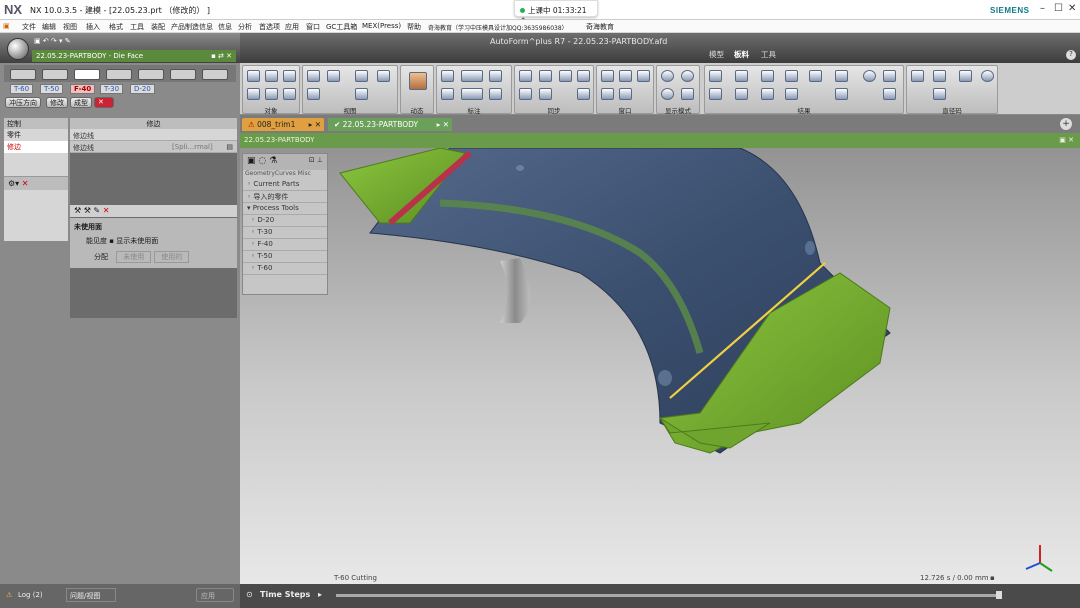  I want to click on clock-icon, so click(525, 94).